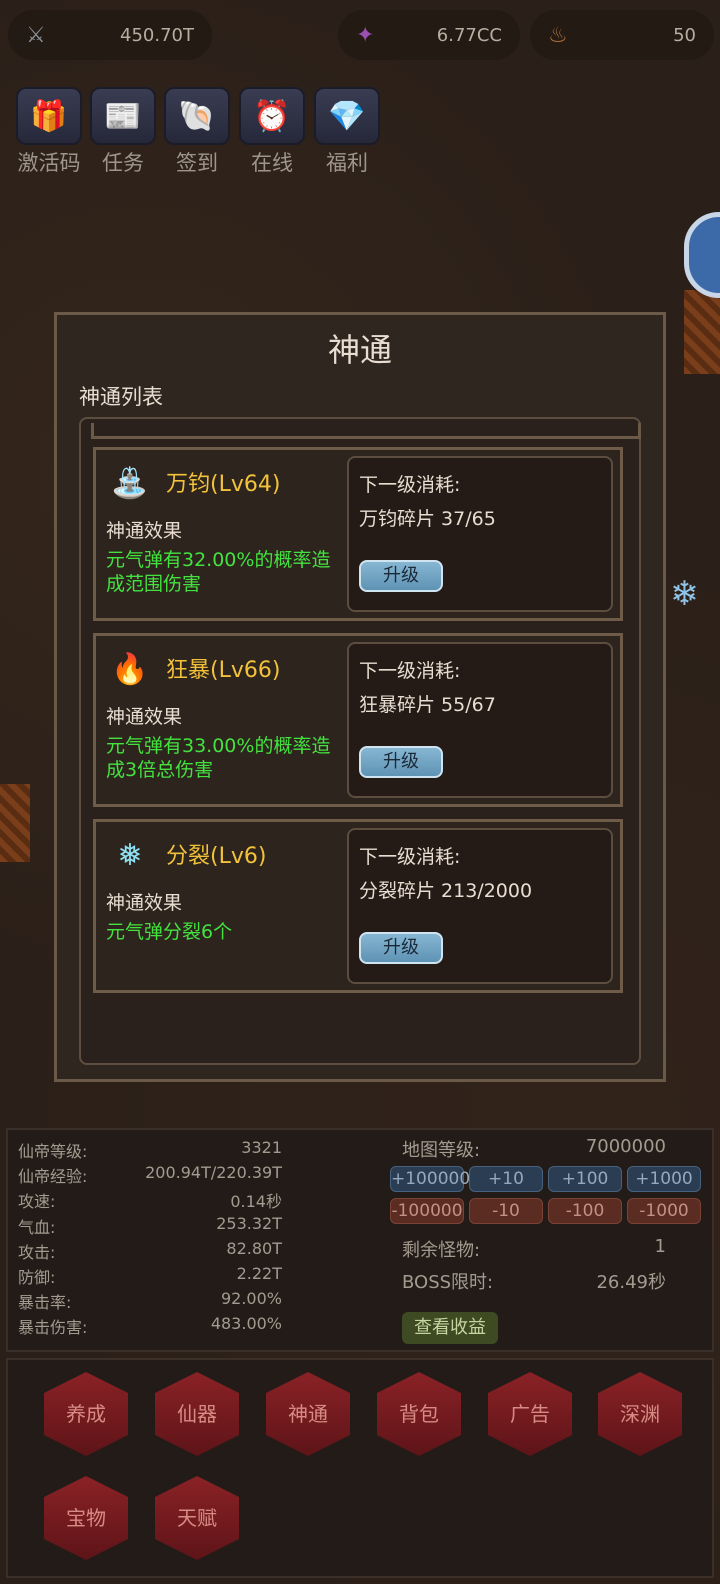  What do you see at coordinates (86, 1414) in the screenshot?
I see `nav-cultivate: 养成` at bounding box center [86, 1414].